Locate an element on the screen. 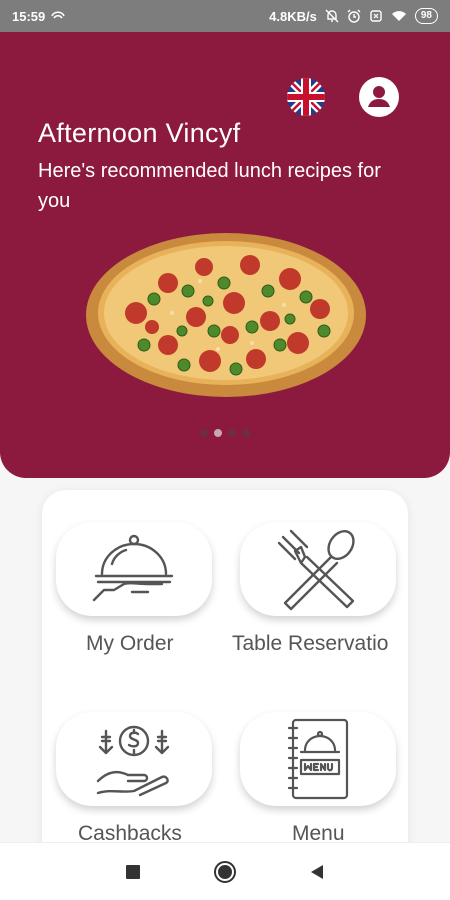 Image resolution: width=450 pixels, height=900 pixels. table-reservation-tile: Table Reservatio is located at coordinates (314, 588).